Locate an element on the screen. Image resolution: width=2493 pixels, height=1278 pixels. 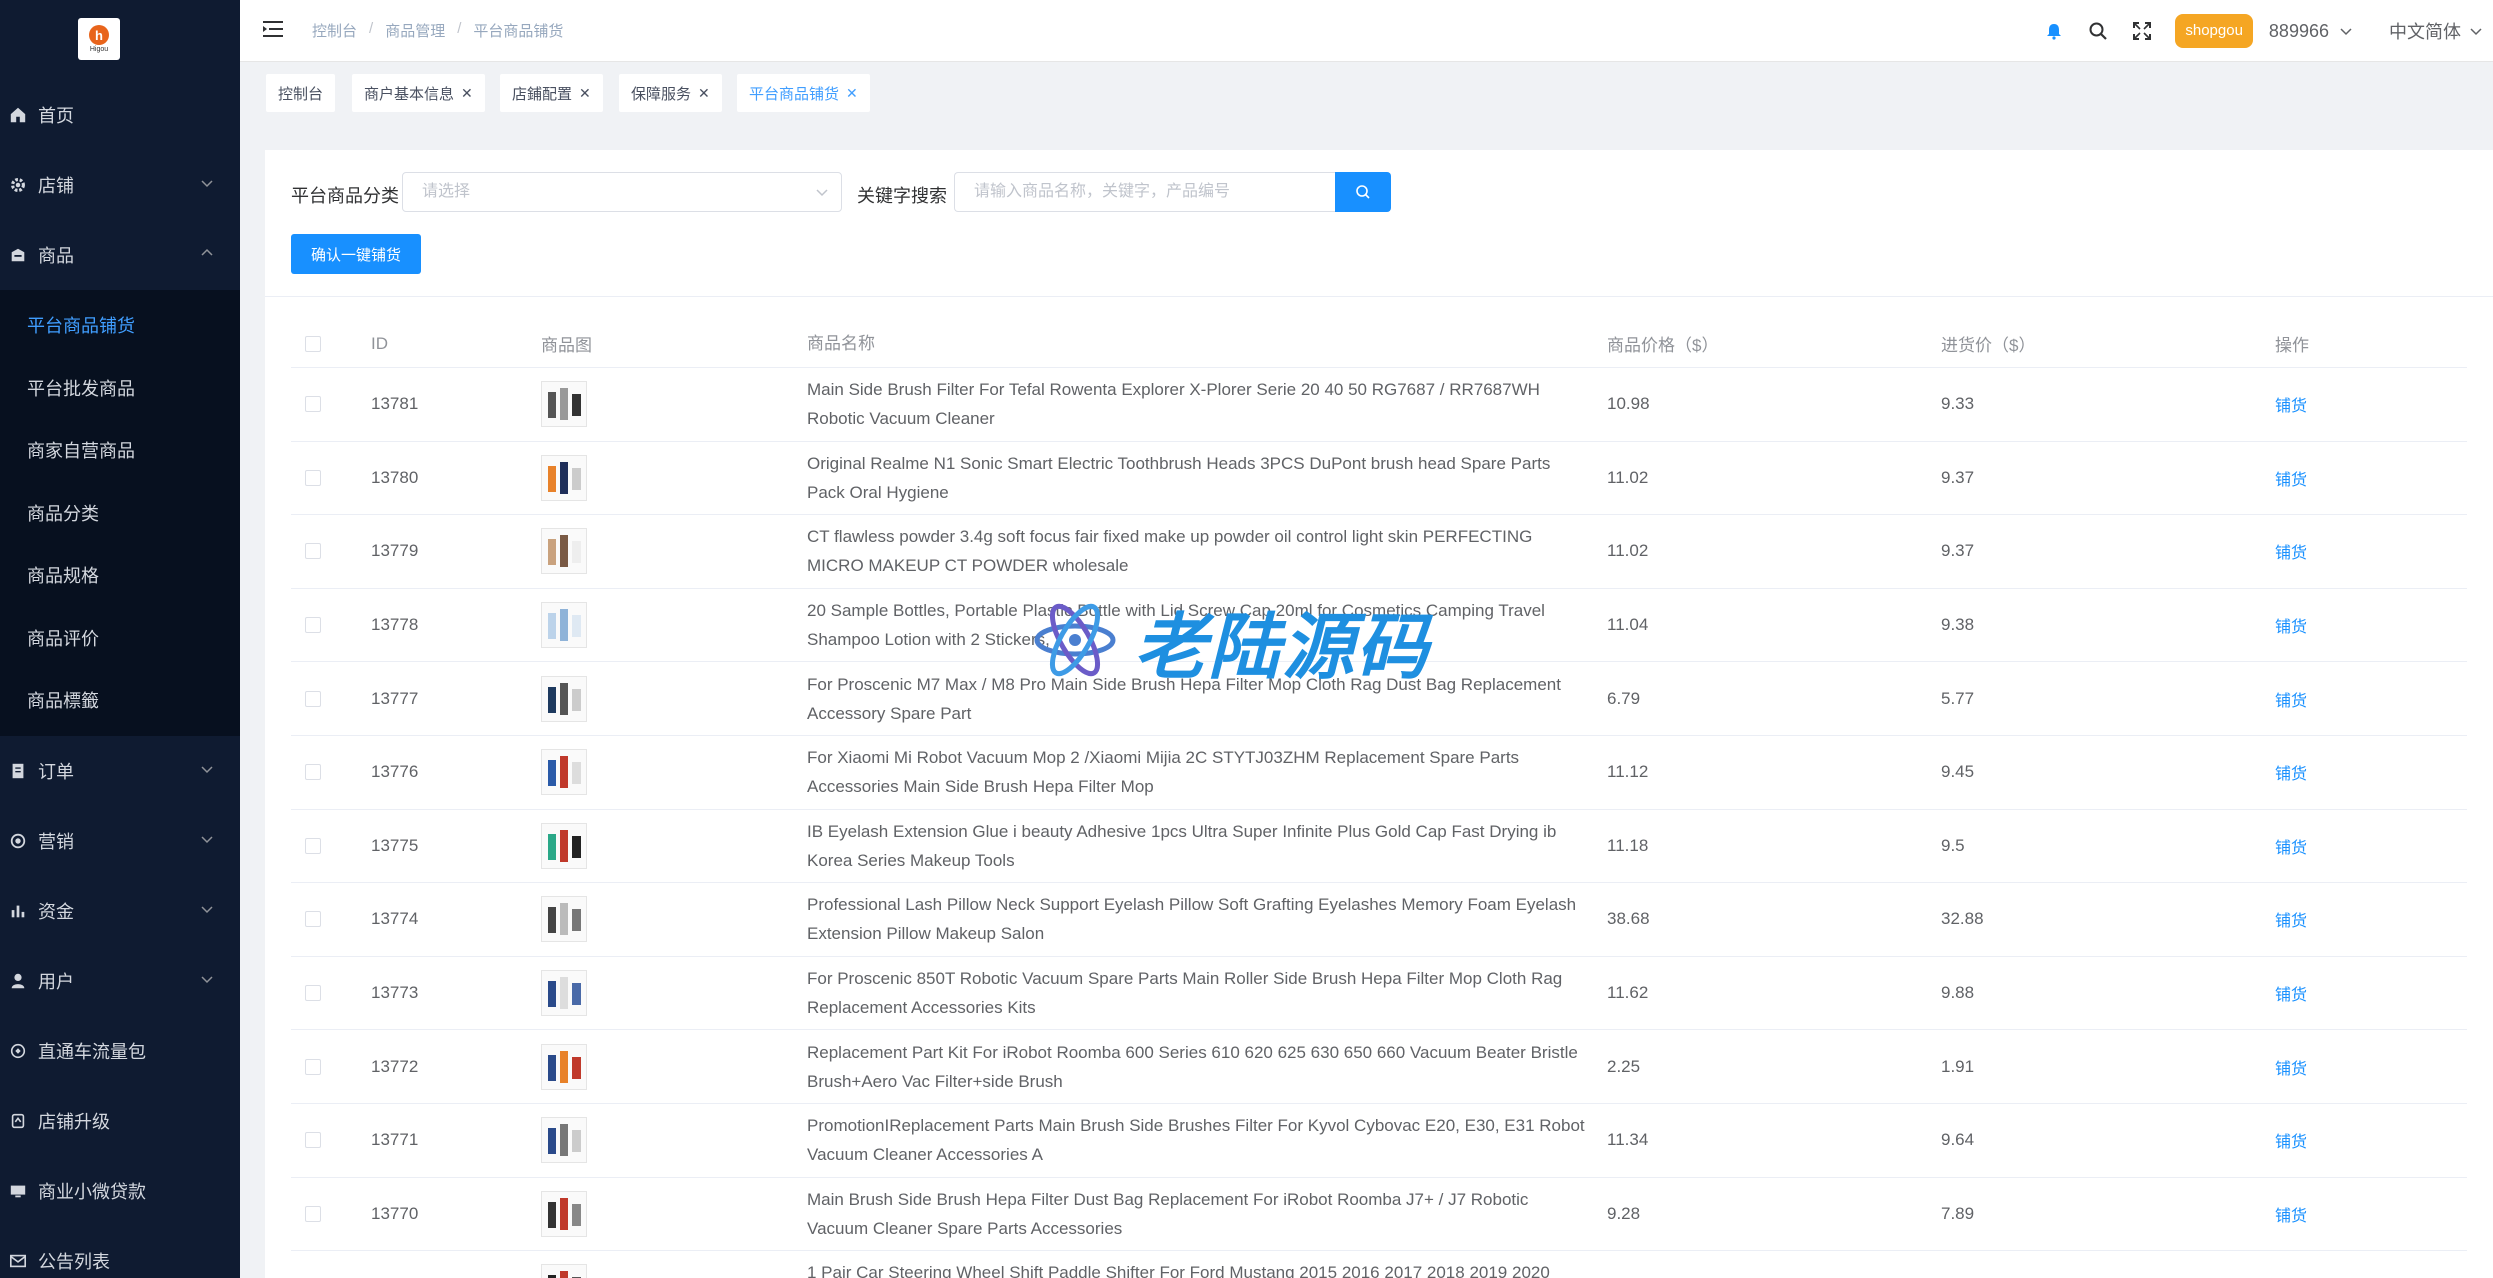
bell-icon is located at coordinates (2054, 31).